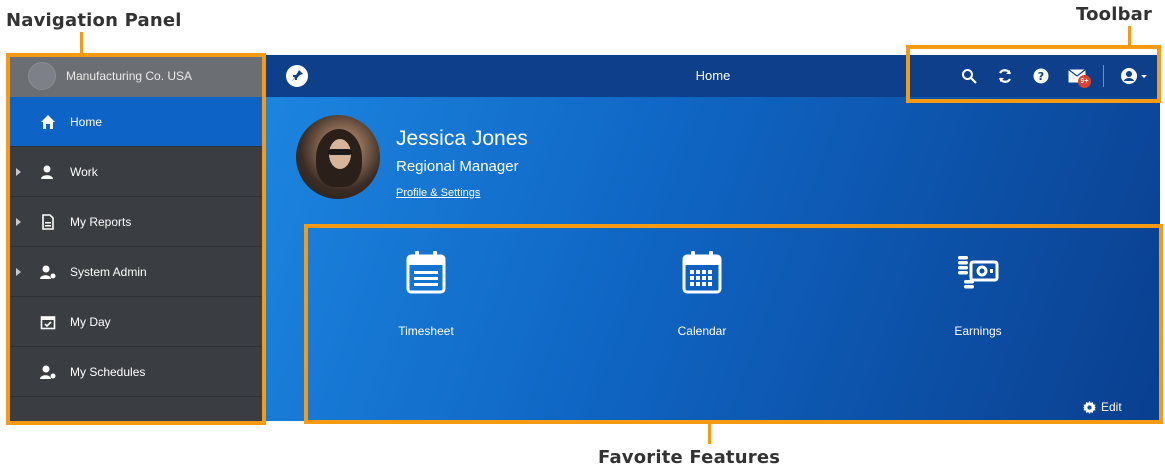 The width and height of the screenshot is (1165, 473). Describe the element at coordinates (1129, 36) in the screenshot. I see `toolbar-leader-line` at that location.